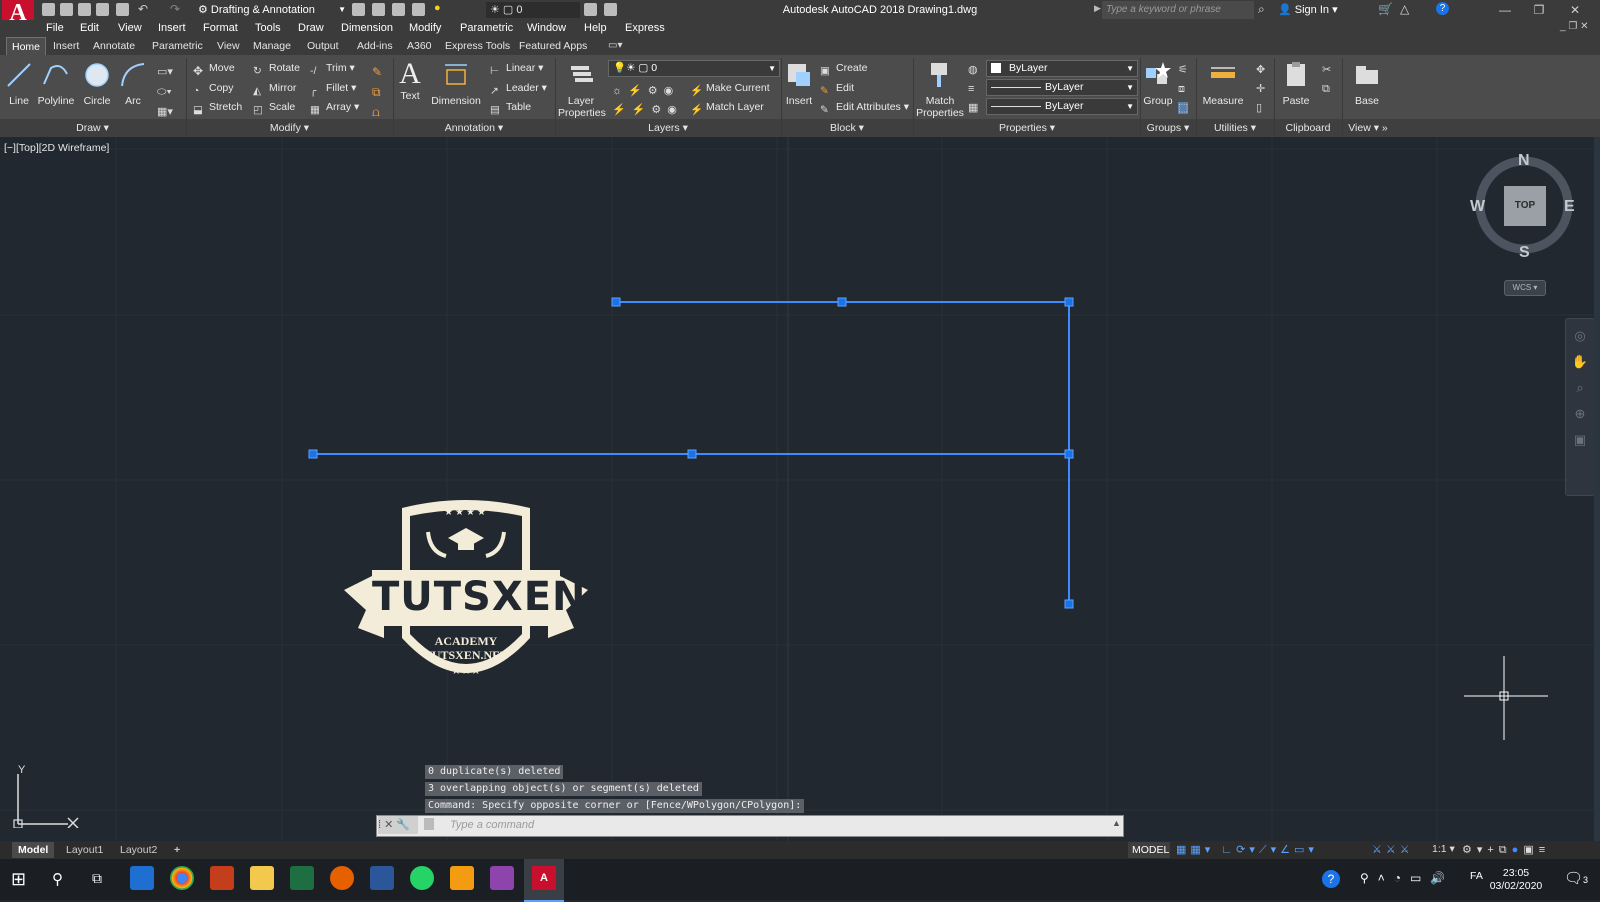 The image size is (1600, 902). I want to click on logo-brand: TUTSXEN, so click(479, 597).